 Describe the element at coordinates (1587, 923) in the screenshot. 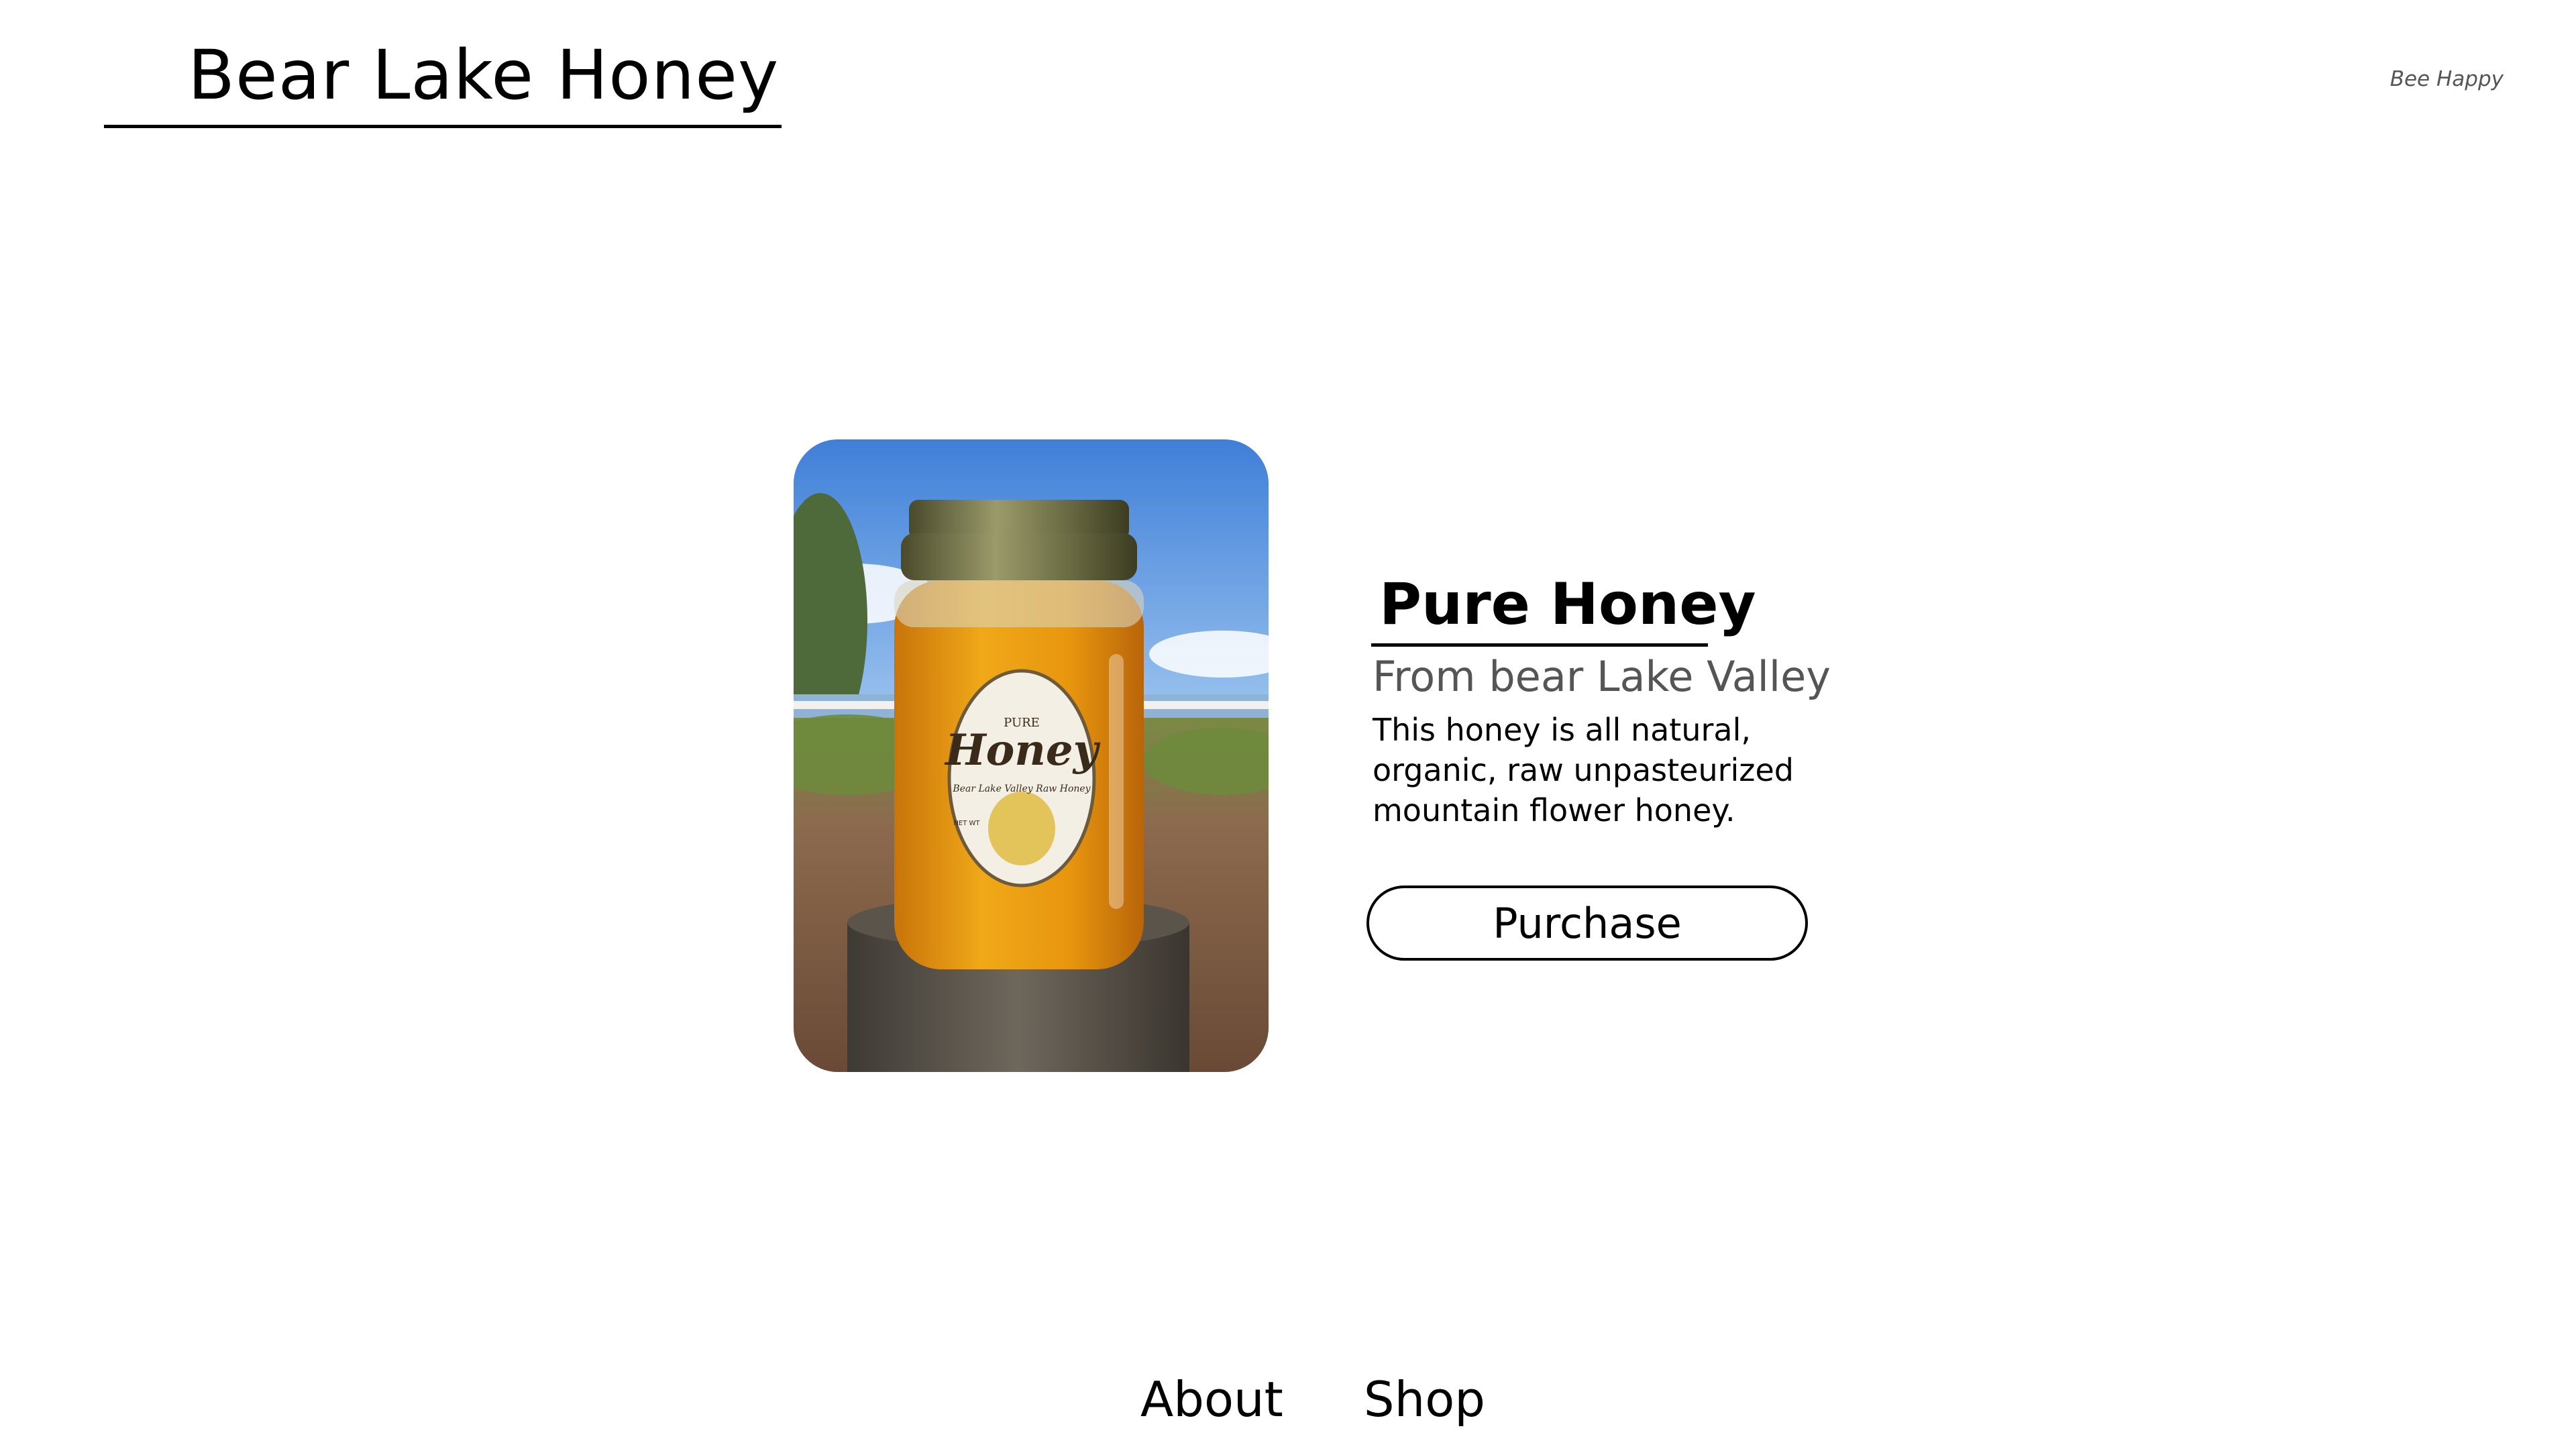

I see `purchase-button: Purchase` at that location.